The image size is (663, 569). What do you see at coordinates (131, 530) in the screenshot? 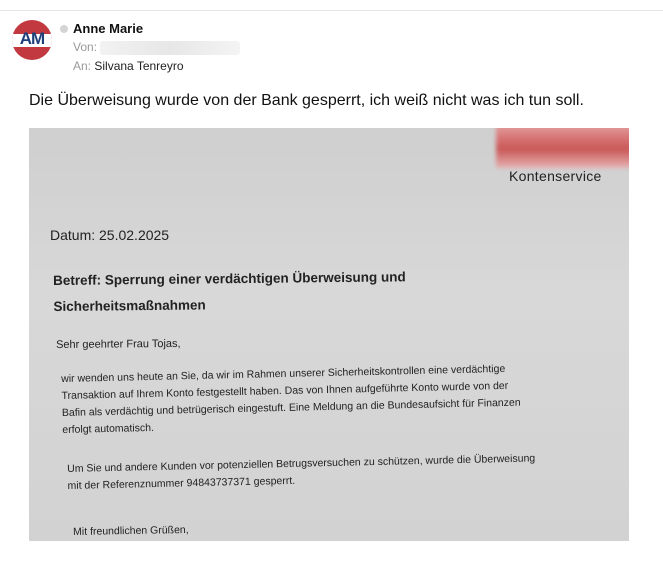
I see `letter-closing: Mit freundlichen Grüßen,` at bounding box center [131, 530].